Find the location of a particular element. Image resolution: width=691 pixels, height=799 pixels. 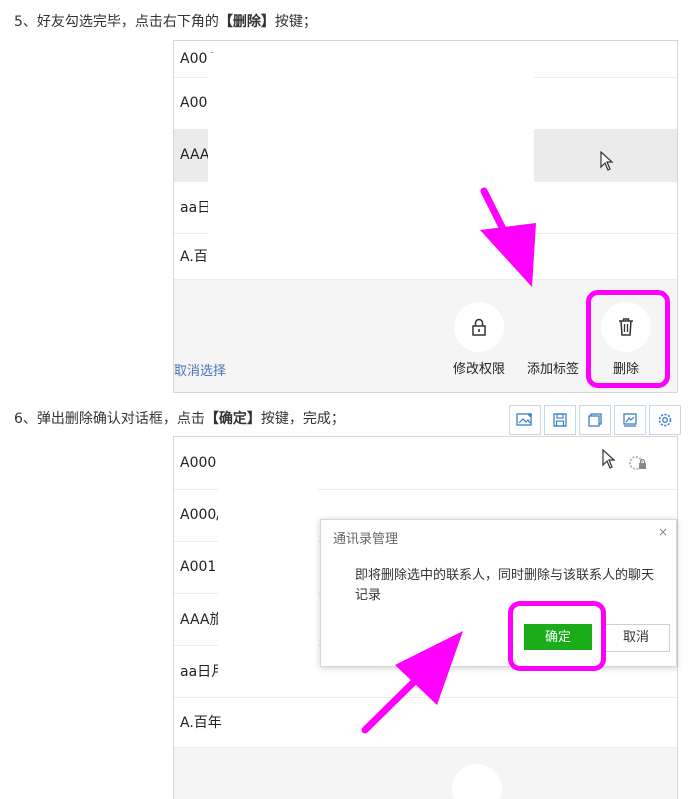

step6-instruction: 6、弹出删除确认对话框，点击【确定】按键，完成； is located at coordinates (179, 418).